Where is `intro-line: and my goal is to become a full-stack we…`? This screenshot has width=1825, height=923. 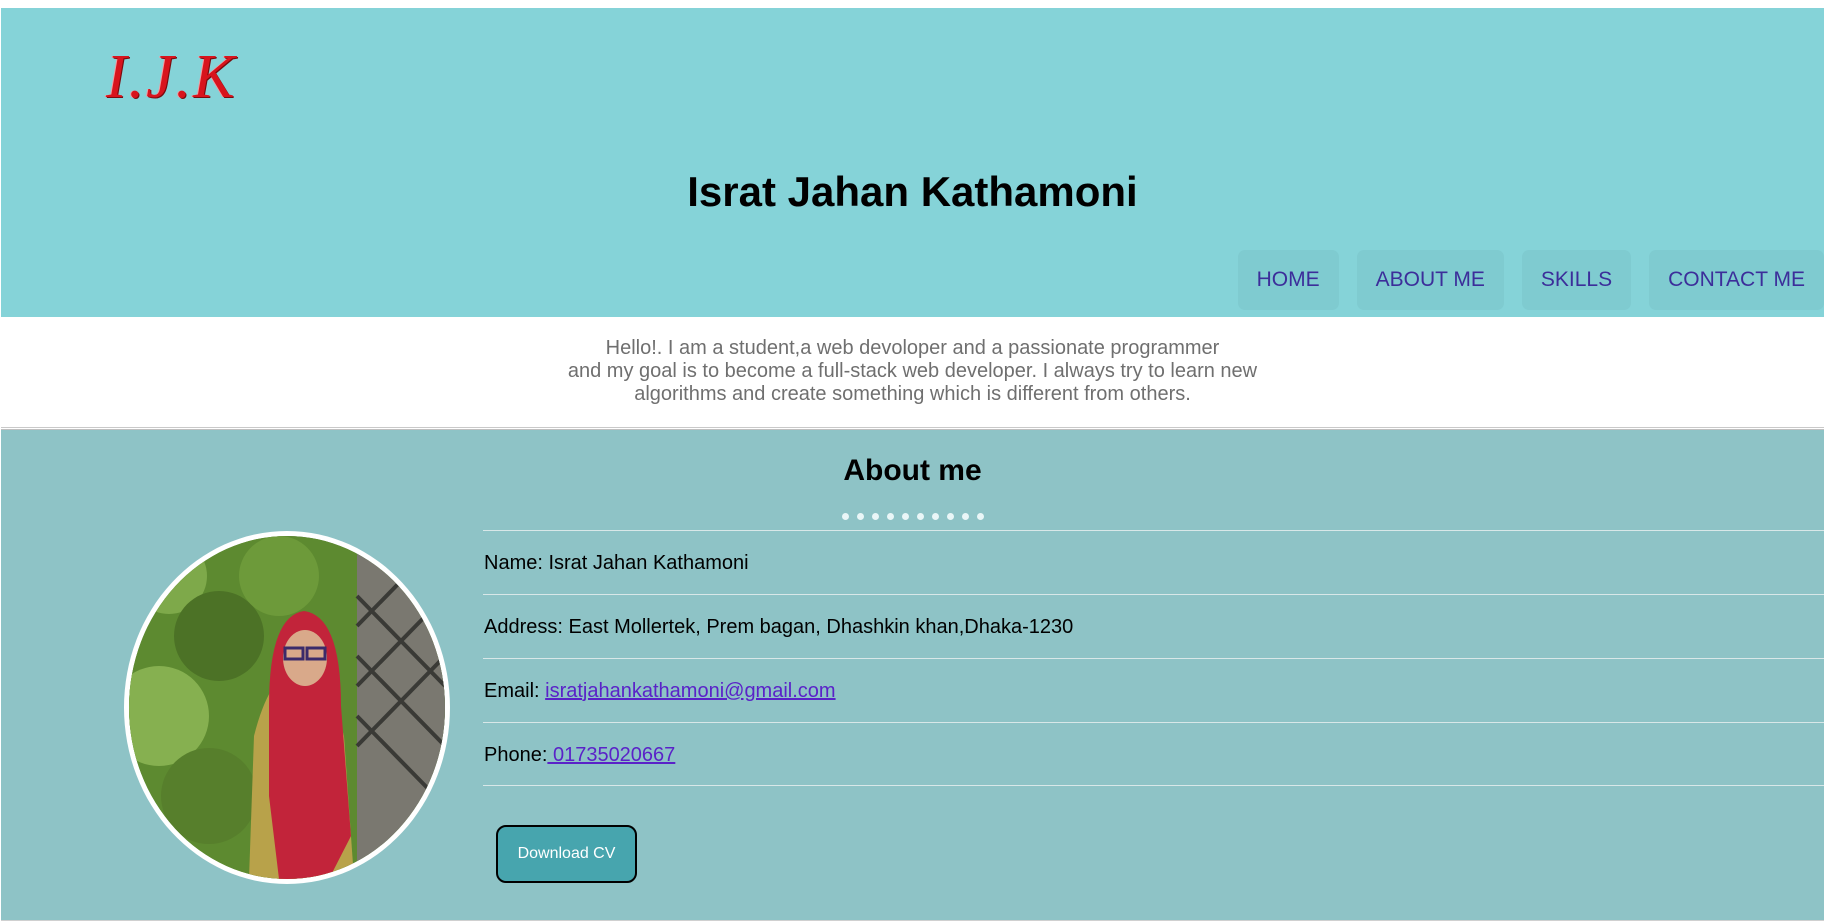
intro-line: and my goal is to become a full-stack we… is located at coordinates (912, 371).